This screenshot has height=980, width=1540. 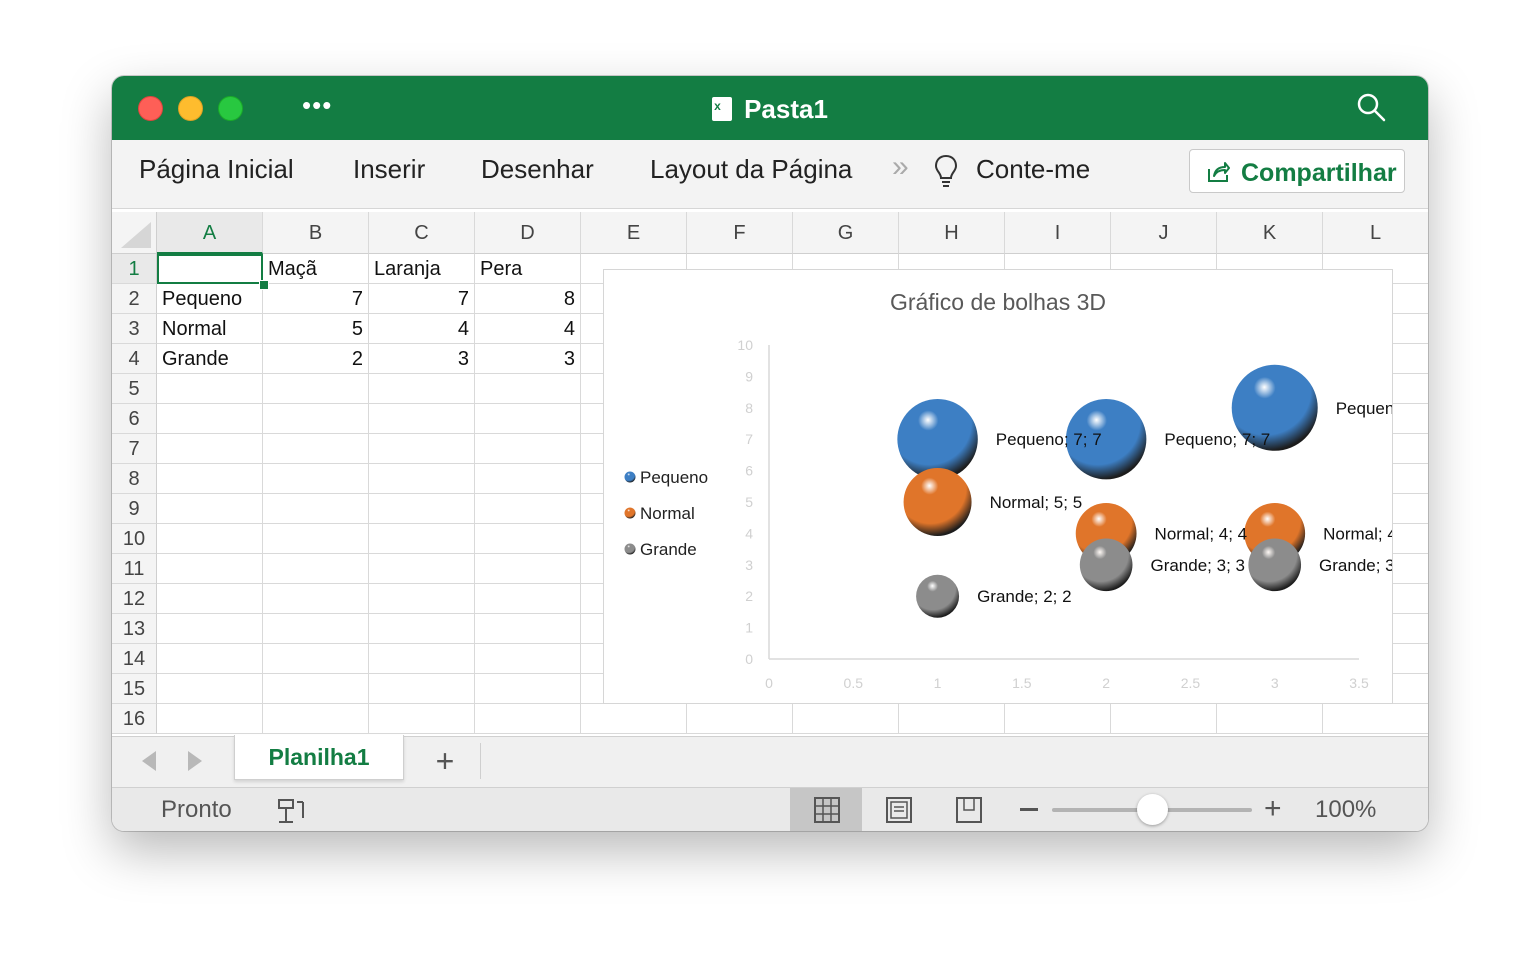 I want to click on row-header-1: 1, so click(x=134, y=269).